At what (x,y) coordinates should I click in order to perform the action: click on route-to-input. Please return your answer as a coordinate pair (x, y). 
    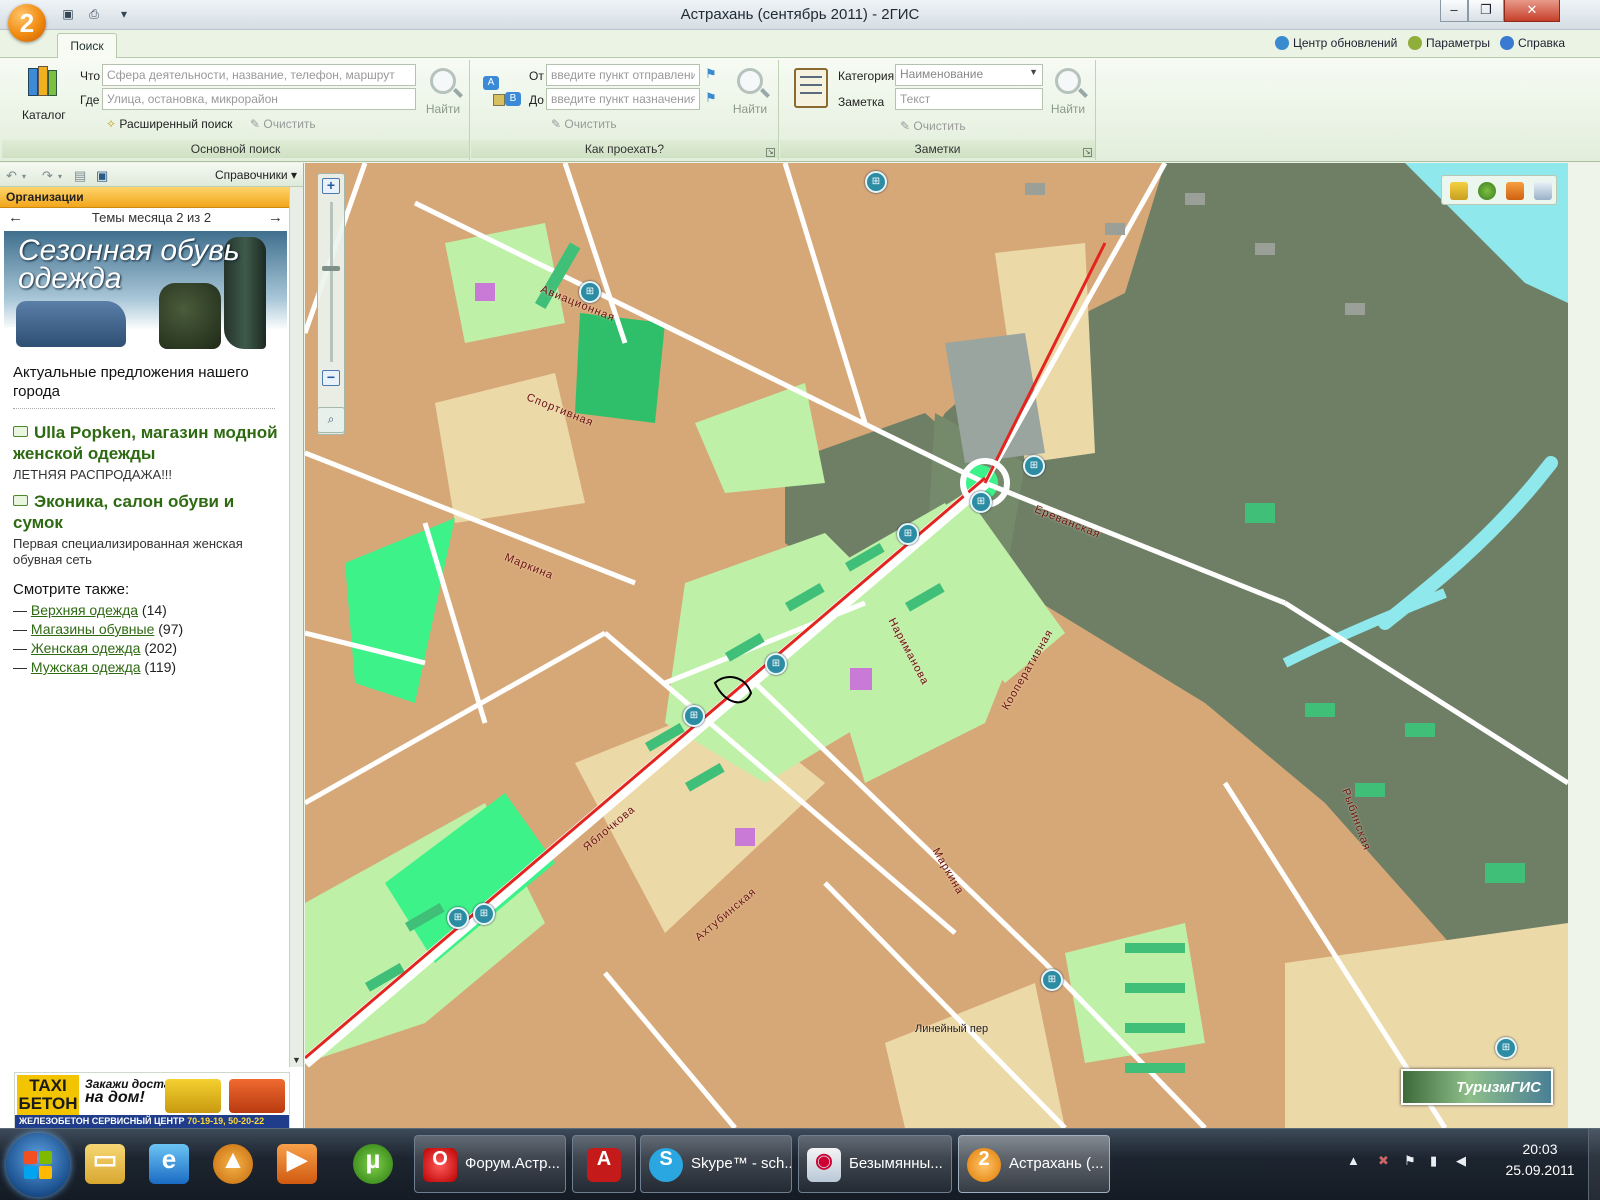
    Looking at the image, I should click on (623, 99).